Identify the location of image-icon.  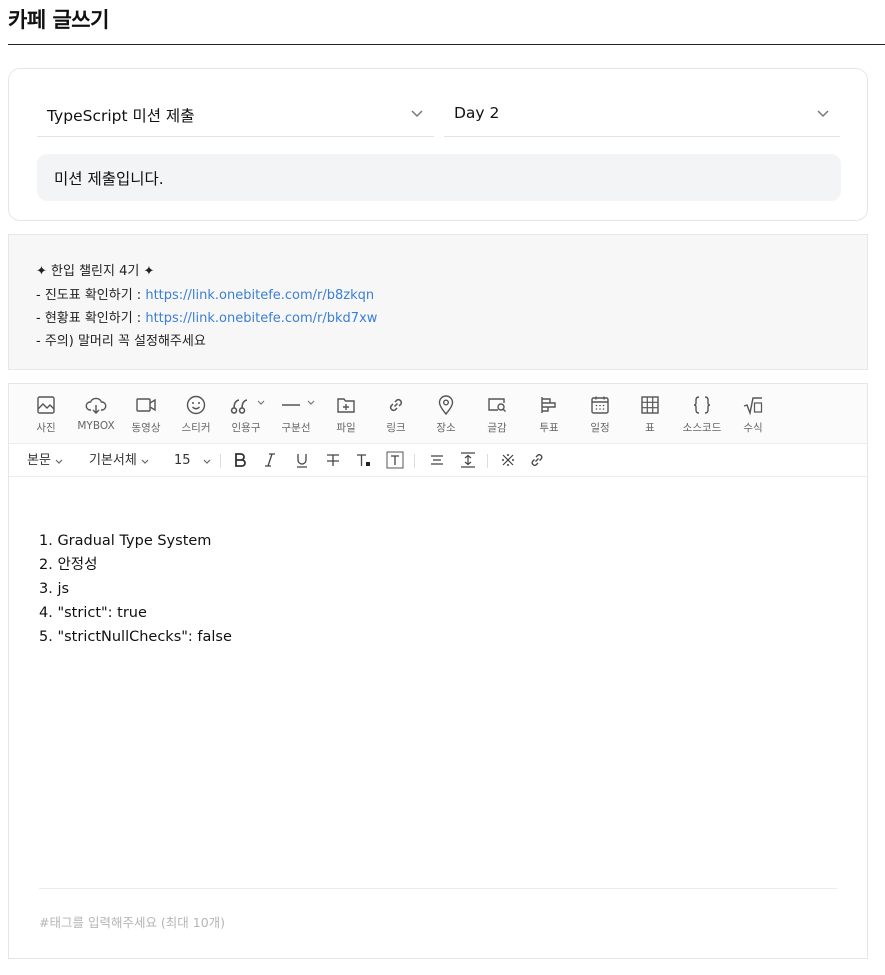
(46, 405).